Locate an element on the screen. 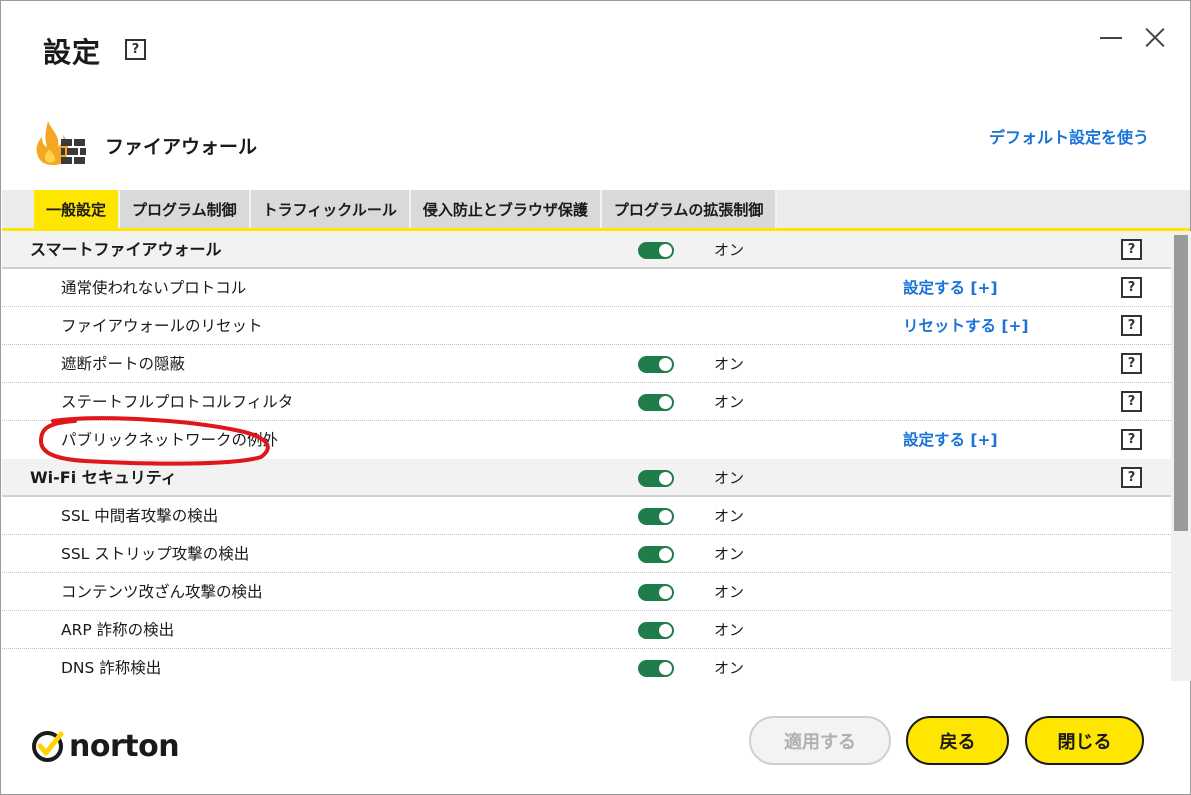 The height and width of the screenshot is (795, 1191). apply-button: 適用する is located at coordinates (820, 740).